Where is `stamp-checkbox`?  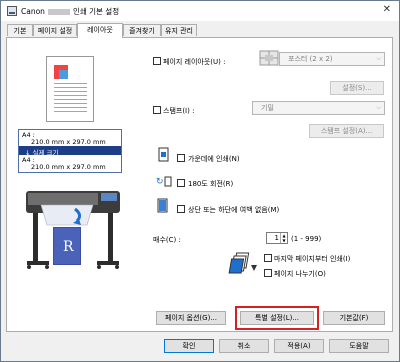 stamp-checkbox is located at coordinates (157, 110).